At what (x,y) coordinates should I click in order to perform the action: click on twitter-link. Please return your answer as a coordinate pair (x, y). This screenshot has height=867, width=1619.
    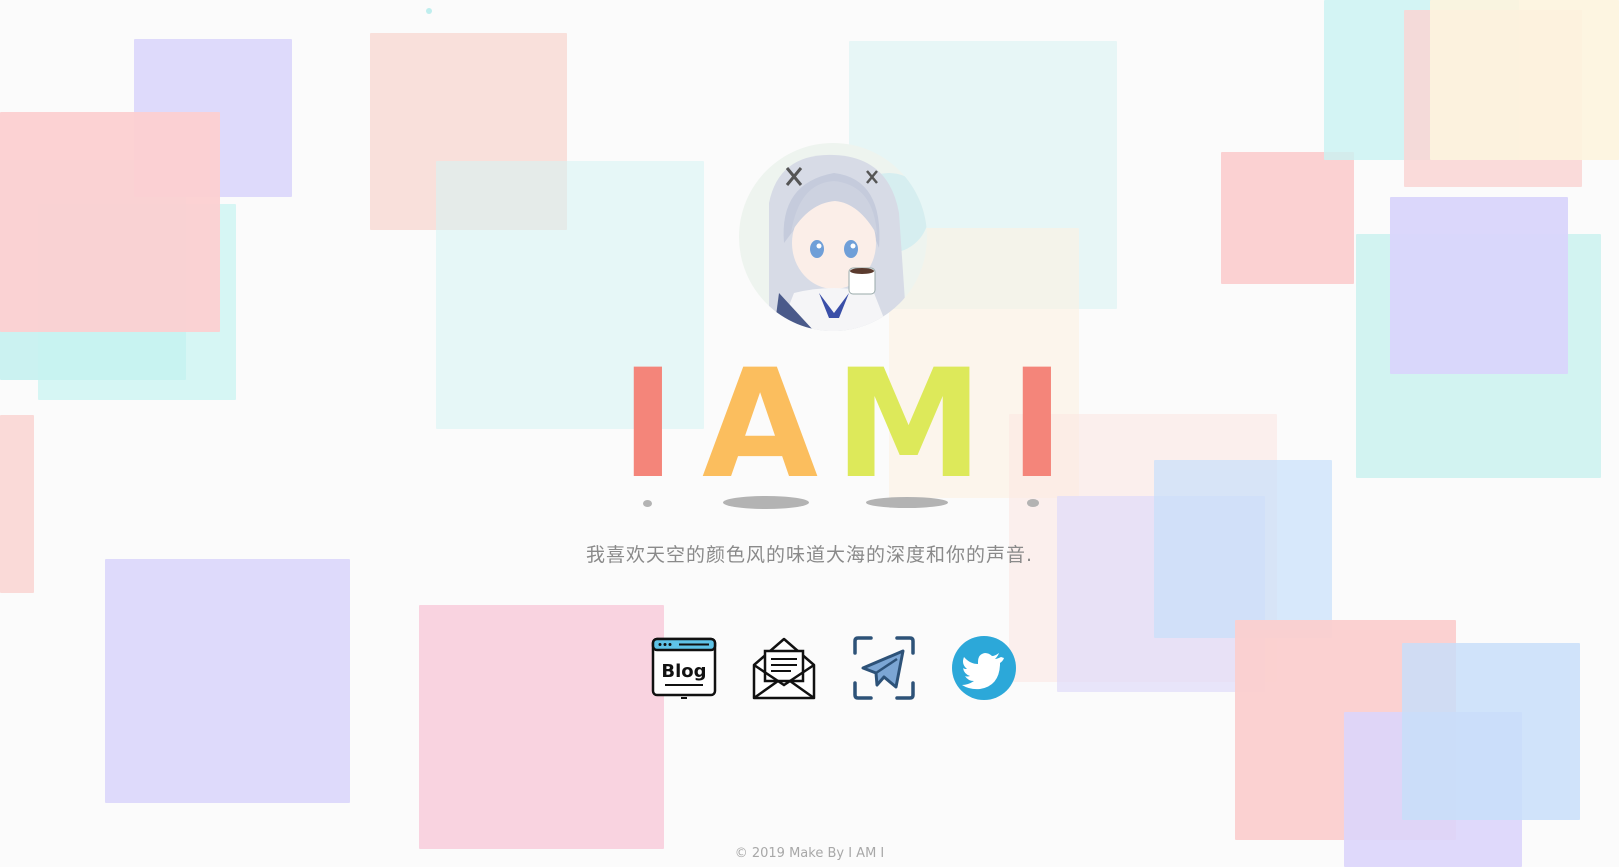
    Looking at the image, I should click on (984, 668).